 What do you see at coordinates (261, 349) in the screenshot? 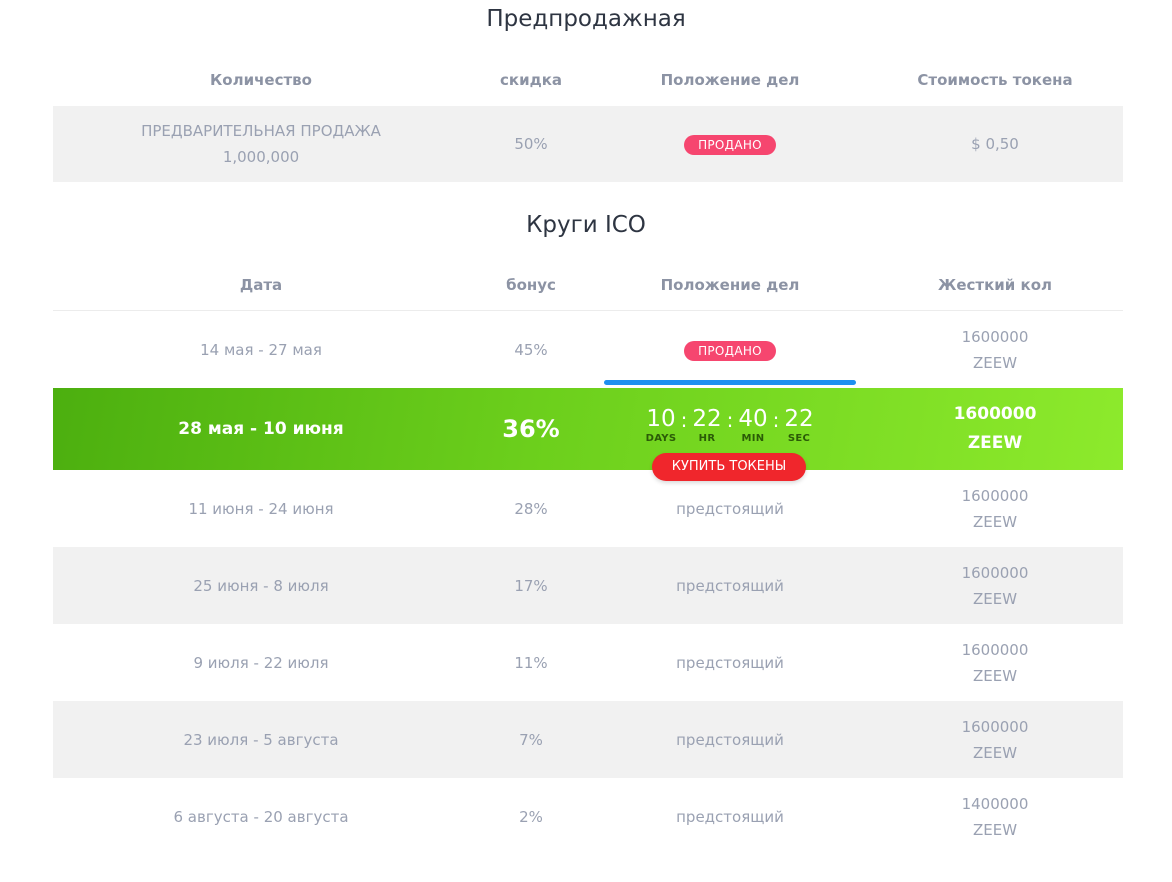
I see `round-date: 14 мая - 27 мая` at bounding box center [261, 349].